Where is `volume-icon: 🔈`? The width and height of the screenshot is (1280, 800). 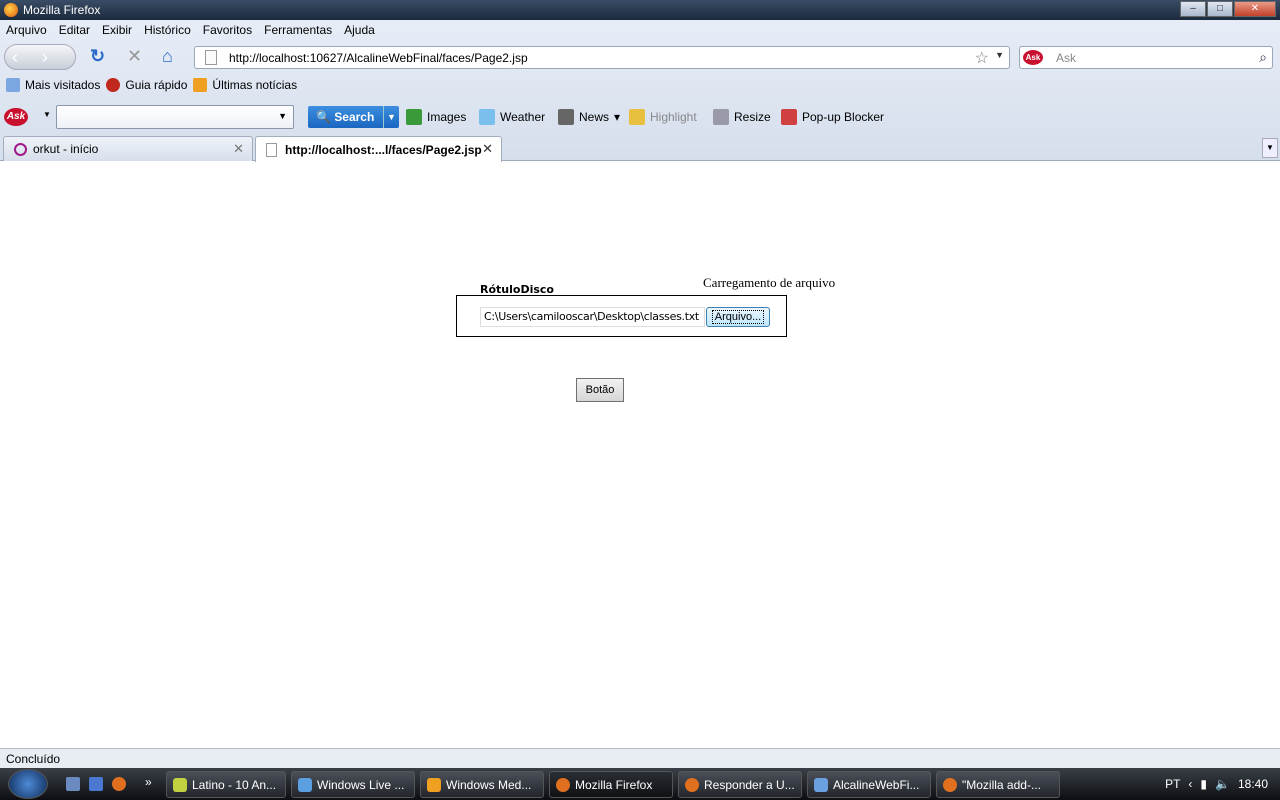 volume-icon: 🔈 is located at coordinates (1222, 784).